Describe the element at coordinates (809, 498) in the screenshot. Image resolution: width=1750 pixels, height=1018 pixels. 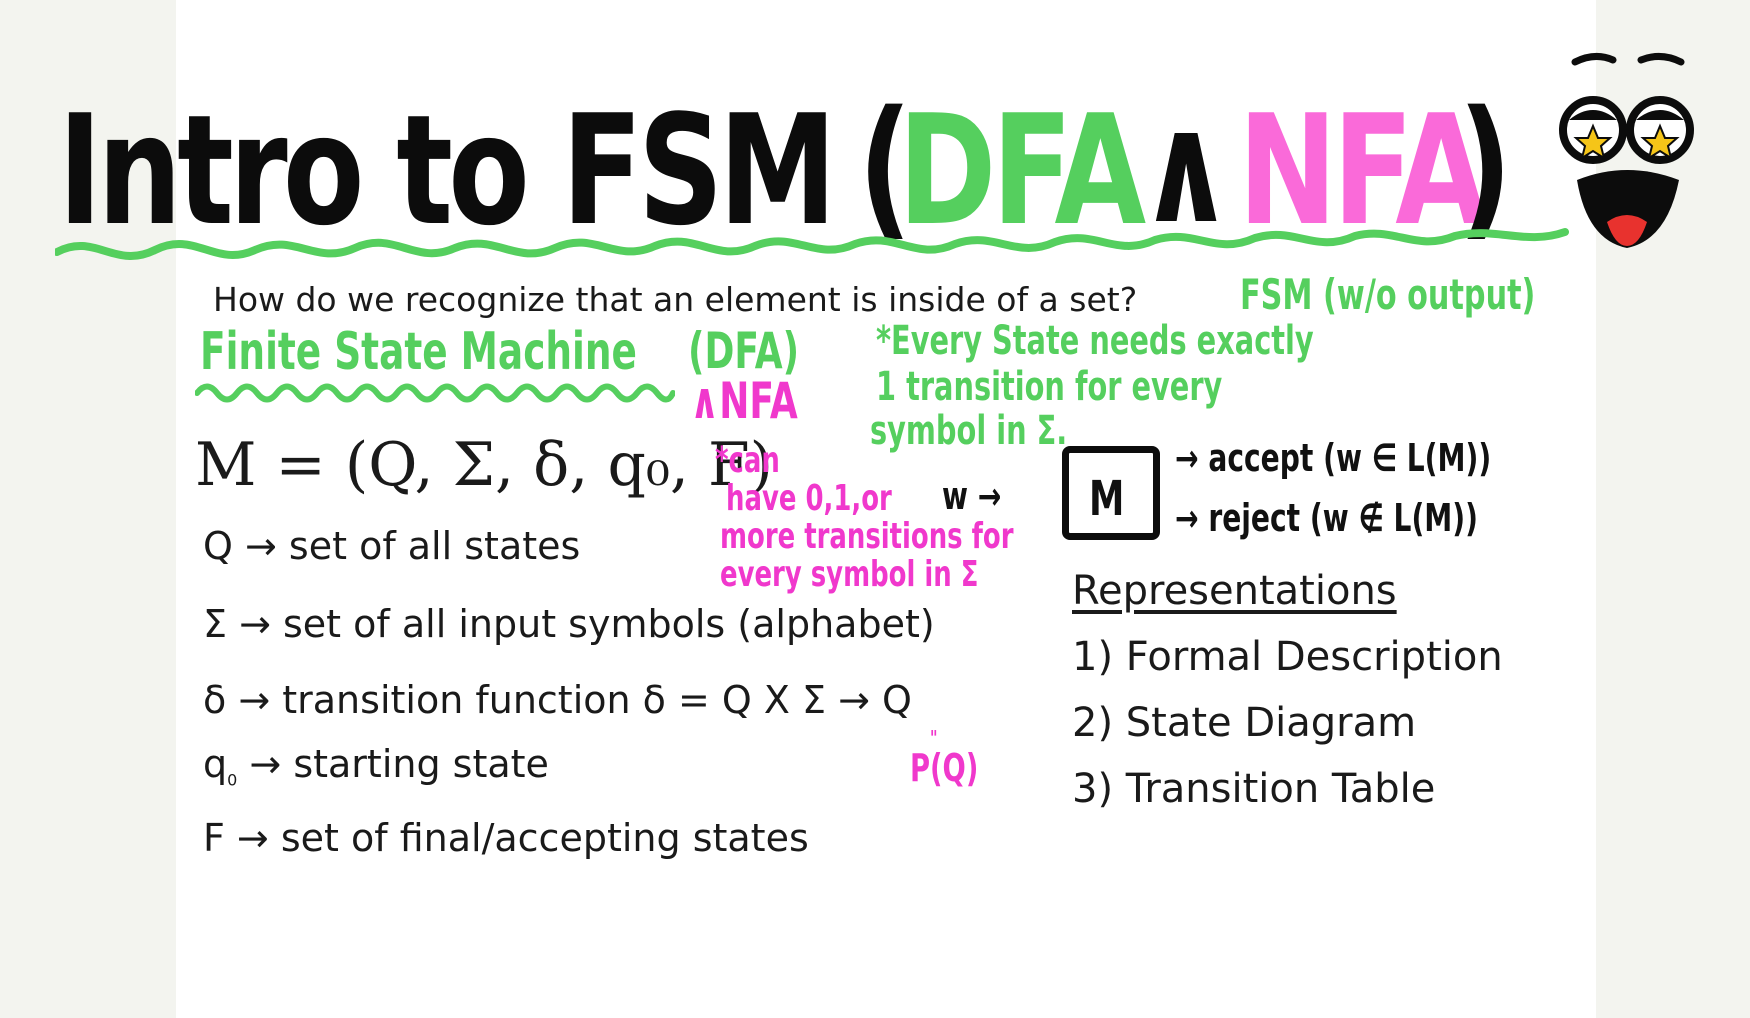
I see `nfa-note-line2: have 0,1,or` at that location.